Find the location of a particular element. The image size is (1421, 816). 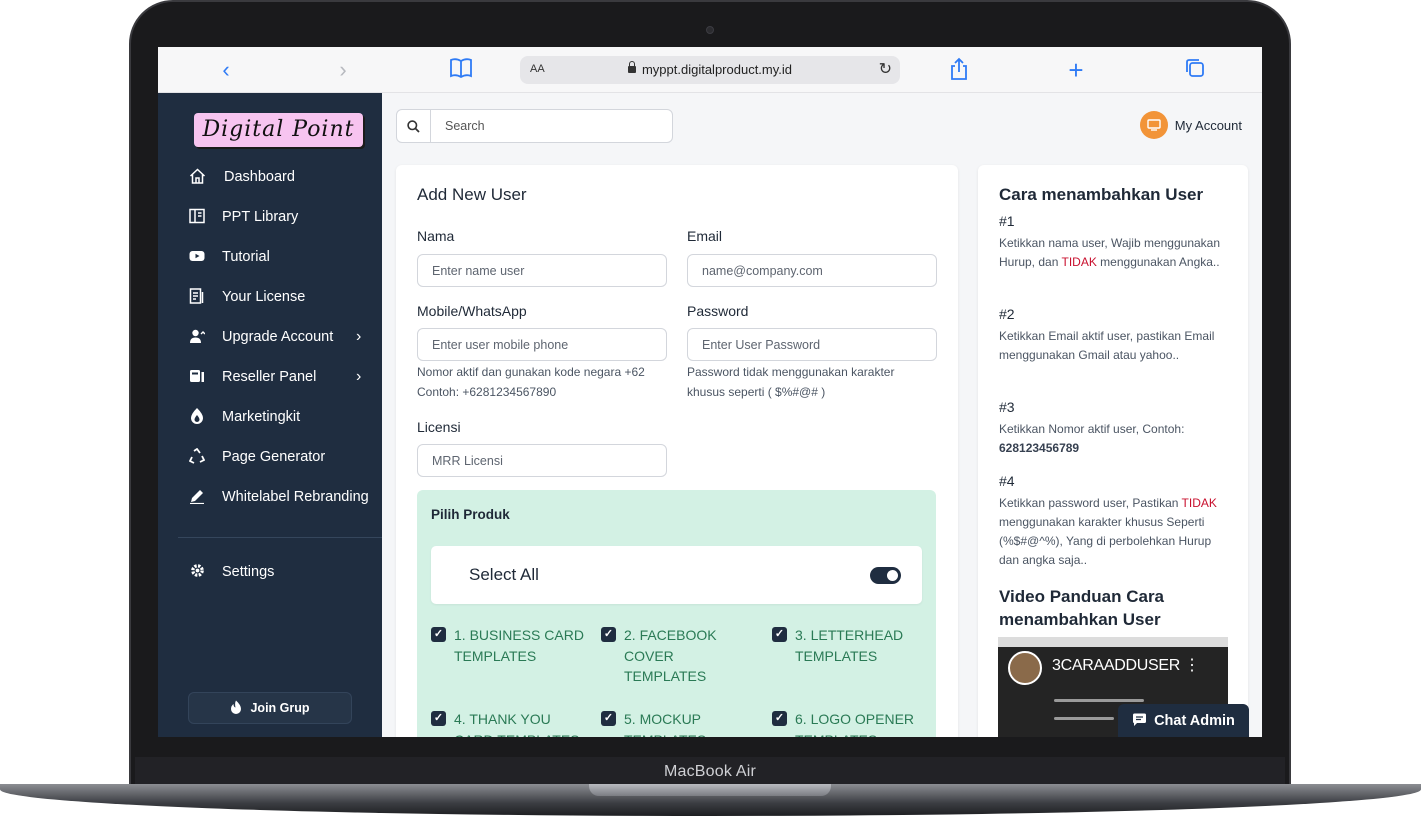

sidebar-item-label: Page Generator is located at coordinates (274, 457).